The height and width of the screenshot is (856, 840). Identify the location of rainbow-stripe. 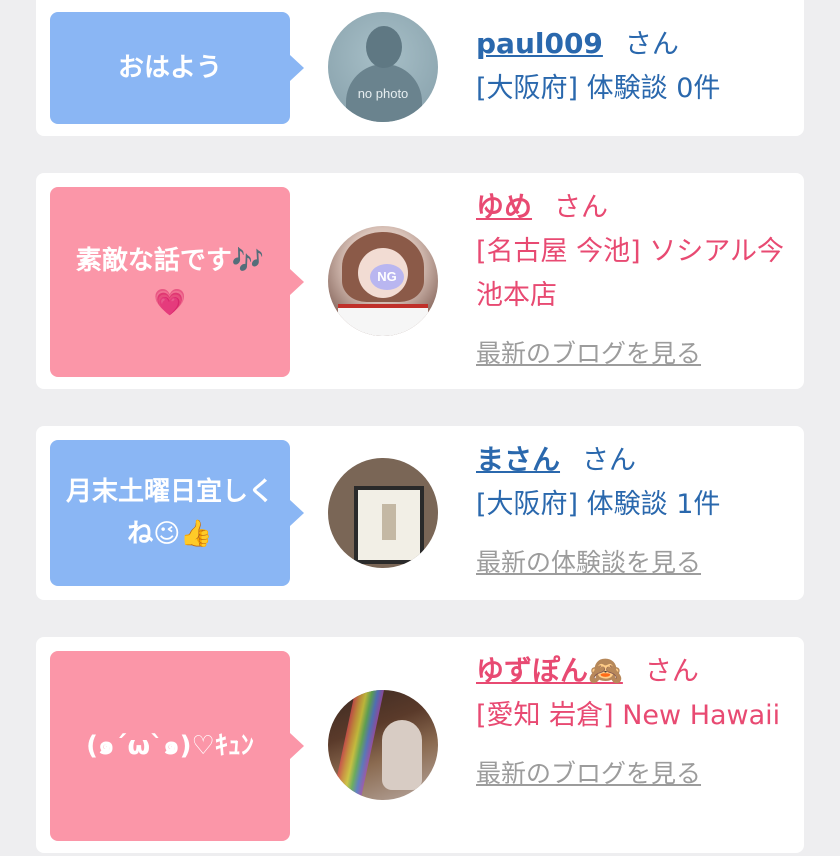
(358, 745).